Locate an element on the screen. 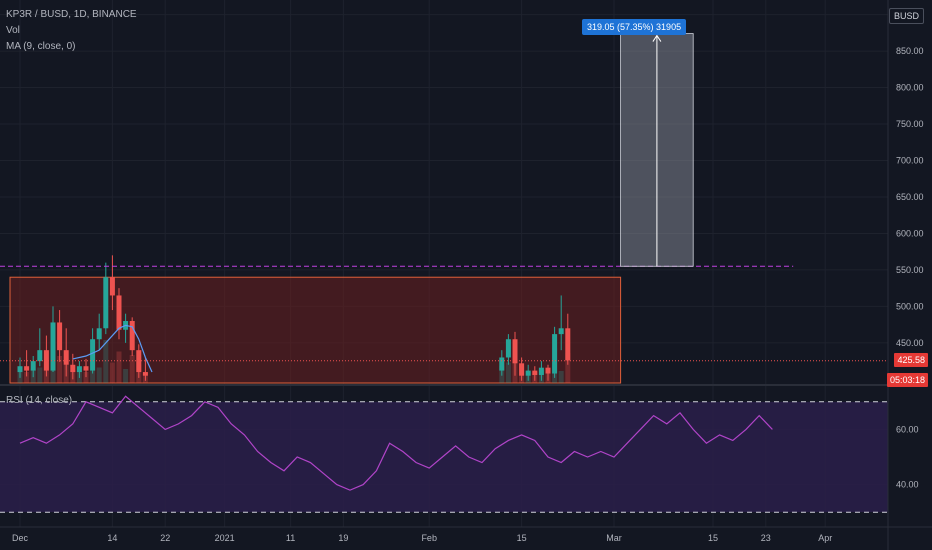 The image size is (932, 550). price-tick-label: 500.00 is located at coordinates (910, 306).